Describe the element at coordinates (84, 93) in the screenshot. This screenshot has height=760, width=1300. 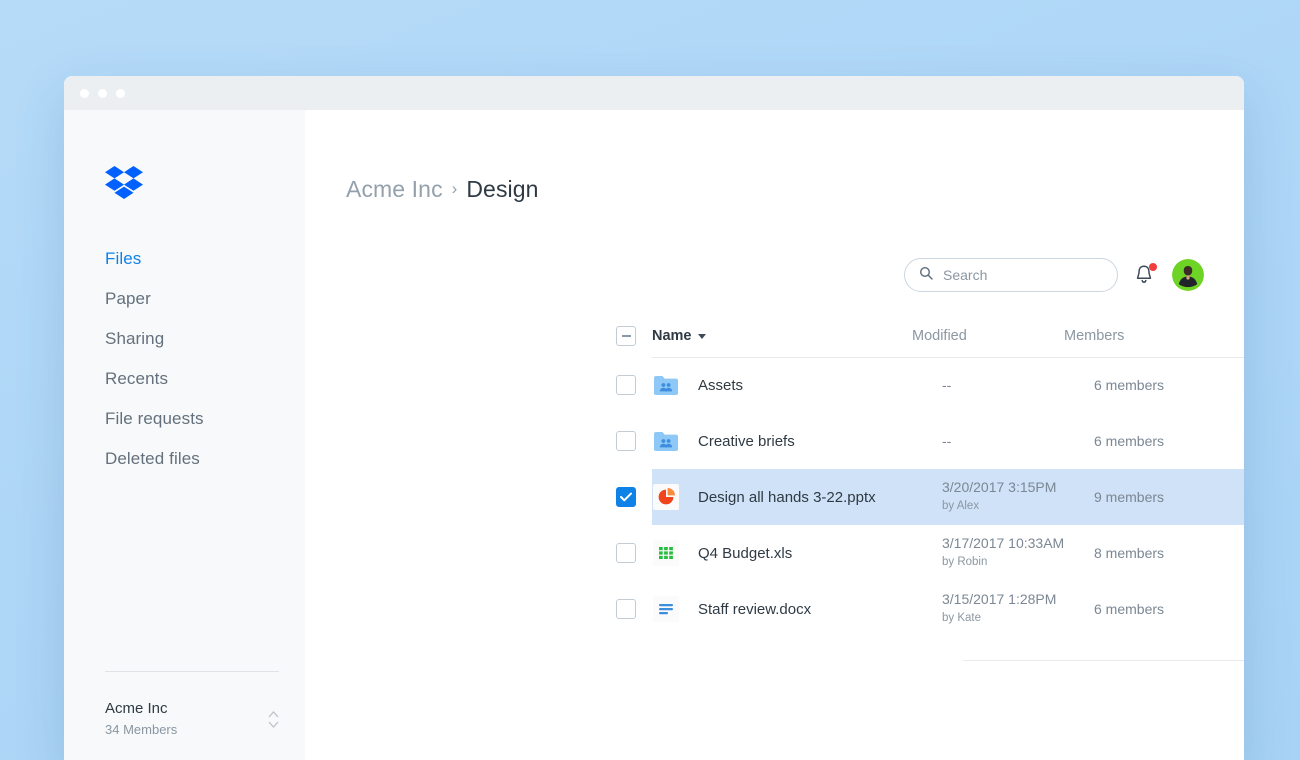
I see `window-close-dot` at that location.